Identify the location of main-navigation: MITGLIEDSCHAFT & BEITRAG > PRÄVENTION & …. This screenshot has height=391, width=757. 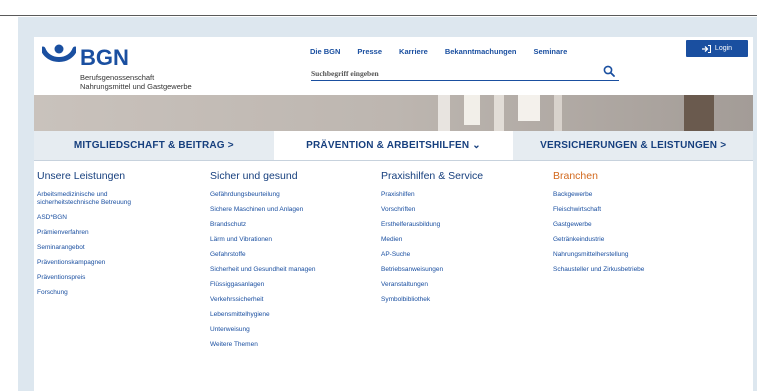
(393, 146).